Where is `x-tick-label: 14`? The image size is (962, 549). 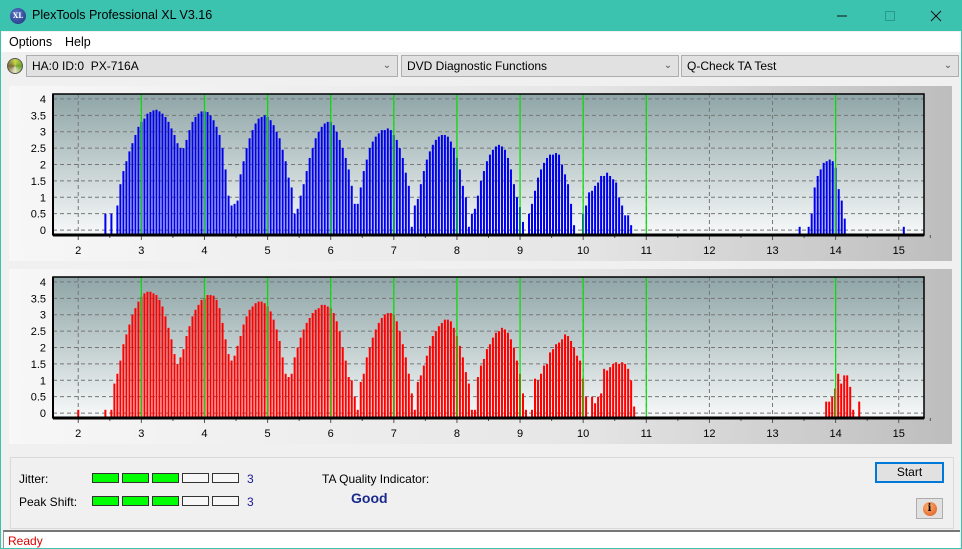 x-tick-label: 14 is located at coordinates (836, 434).